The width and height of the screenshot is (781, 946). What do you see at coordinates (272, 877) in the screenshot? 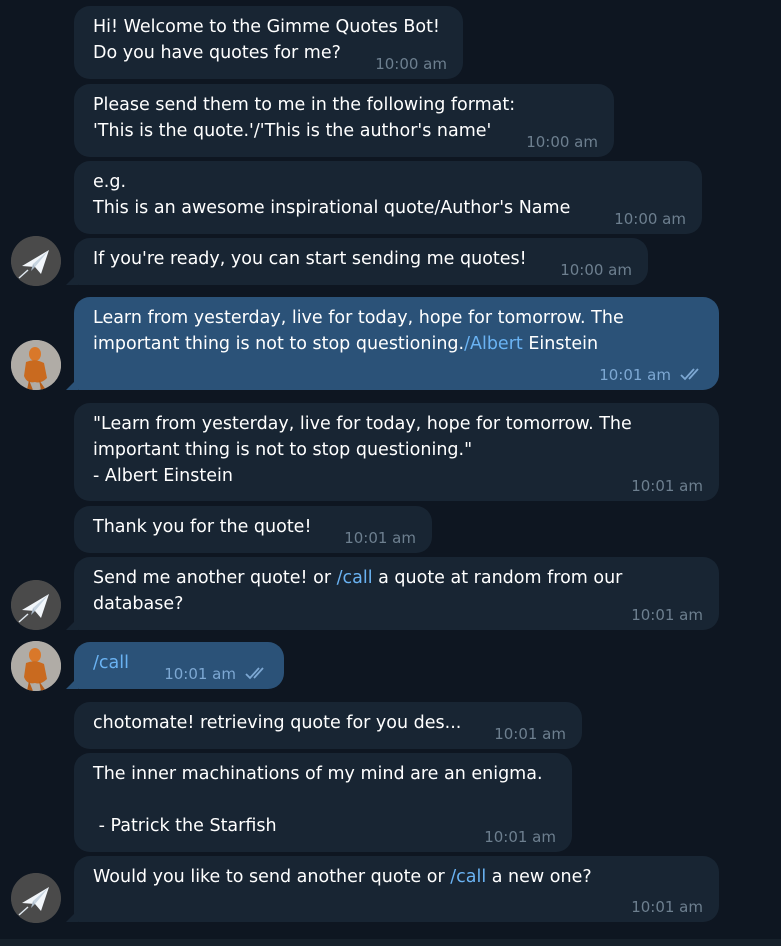
I see `message-text-part: Would you like to send another quote or` at bounding box center [272, 877].